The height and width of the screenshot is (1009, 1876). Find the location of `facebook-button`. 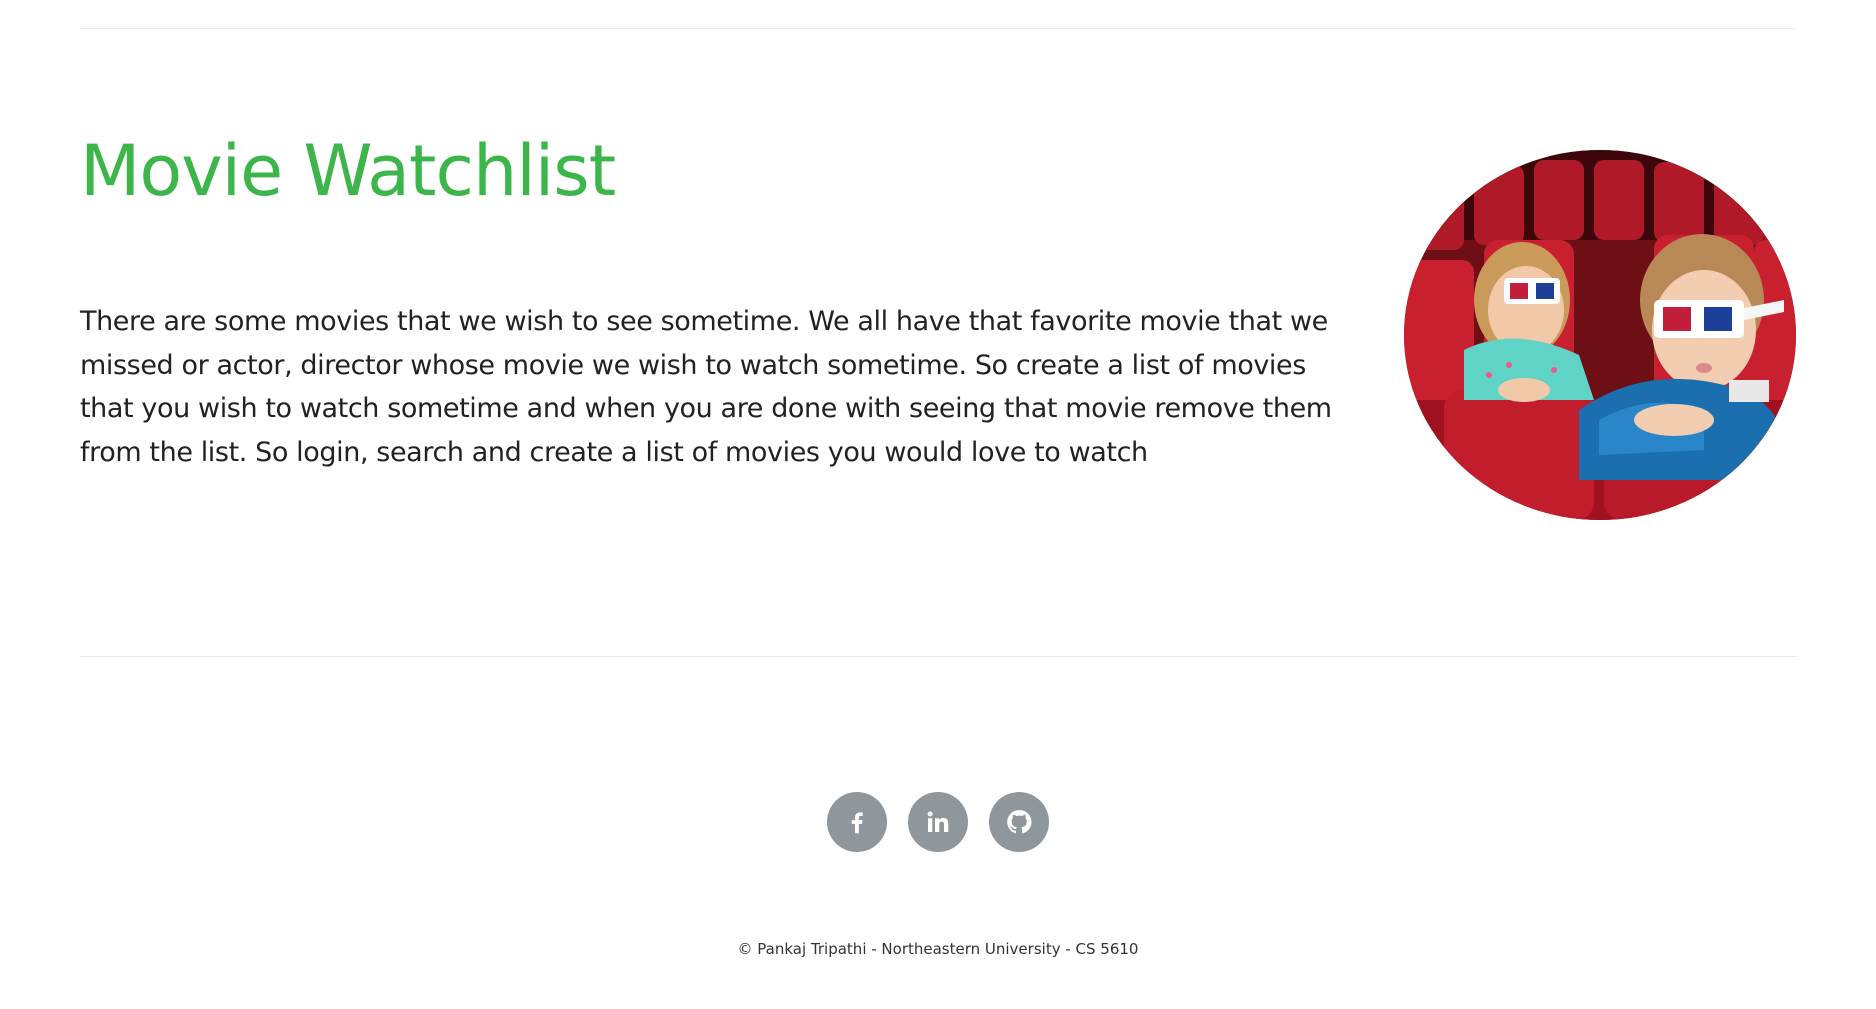

facebook-button is located at coordinates (857, 822).